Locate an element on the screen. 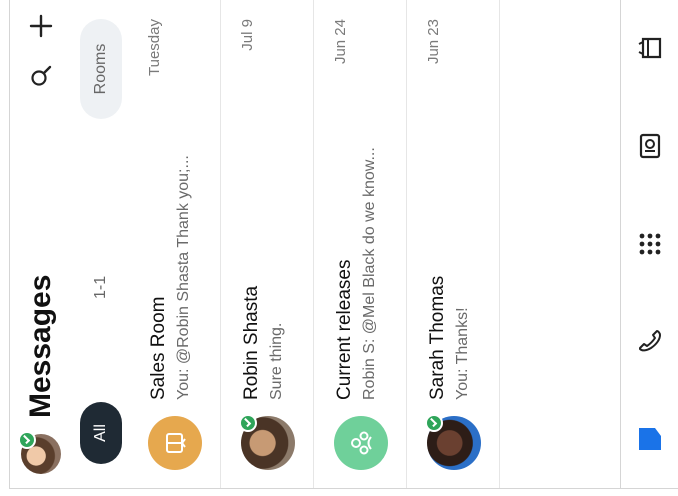 The image size is (678, 496). conversation-preview: Sure thing. is located at coordinates (276, 361).